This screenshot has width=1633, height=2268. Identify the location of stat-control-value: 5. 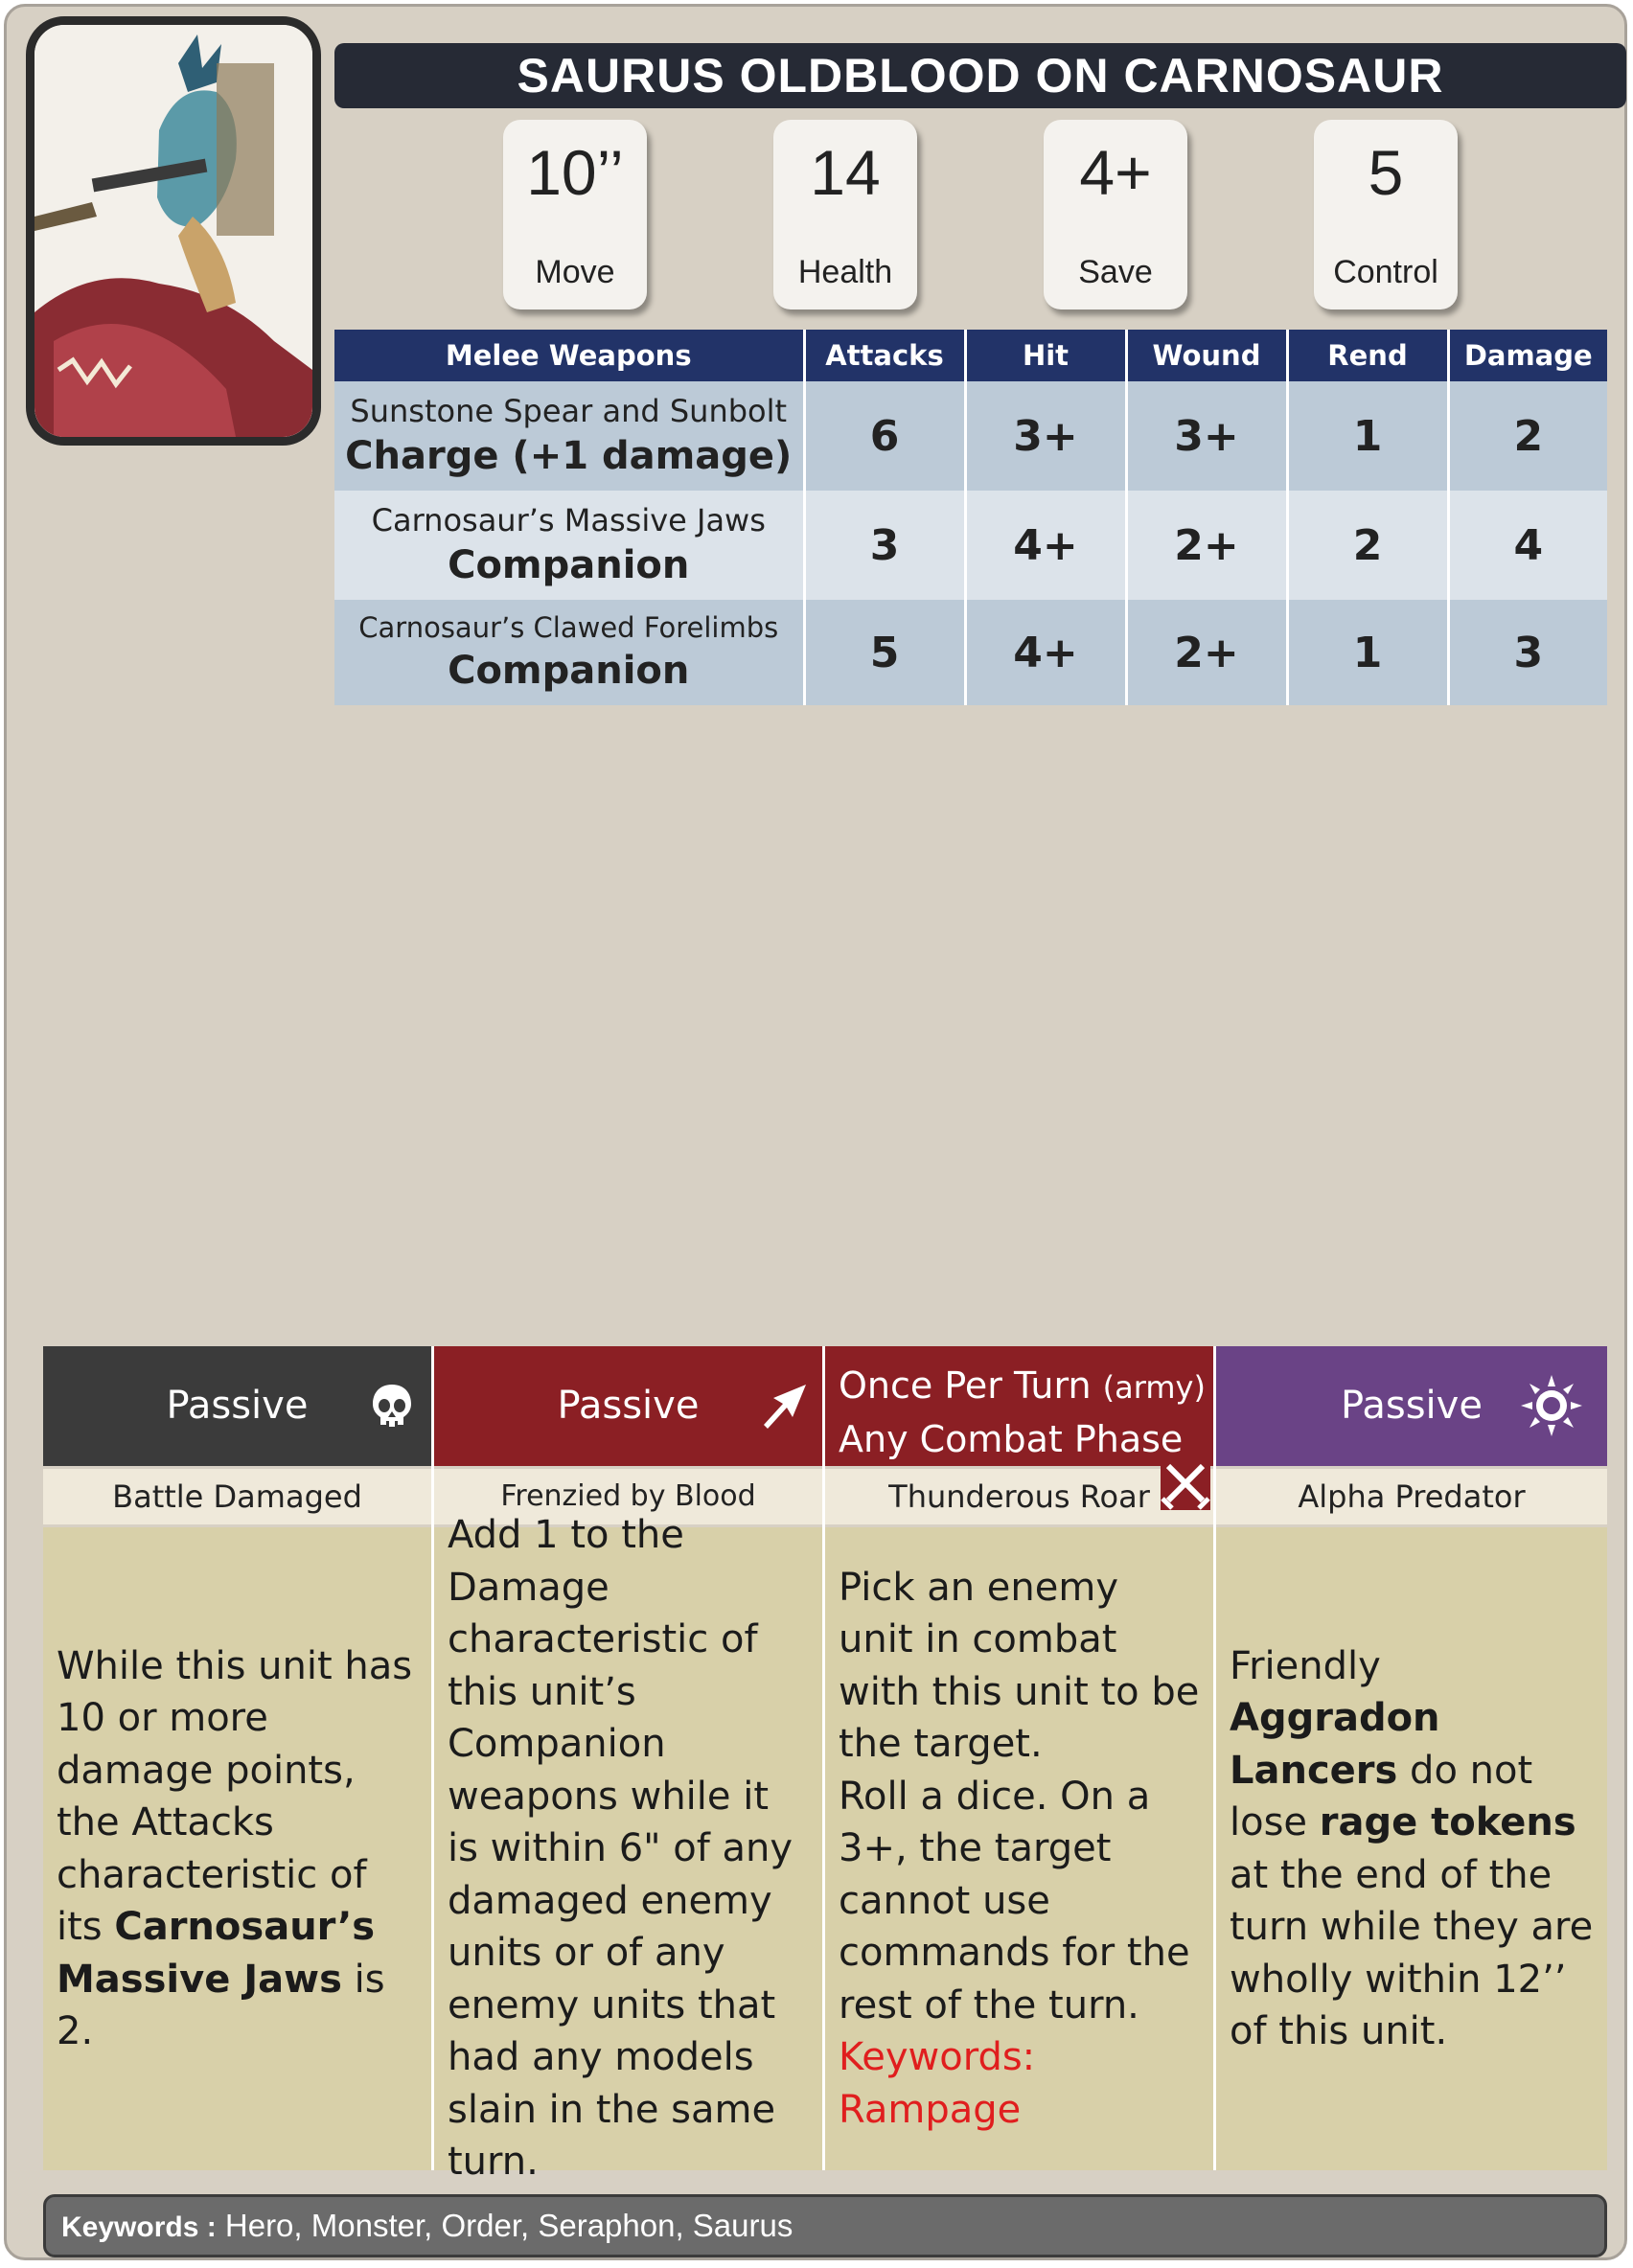
(1386, 173).